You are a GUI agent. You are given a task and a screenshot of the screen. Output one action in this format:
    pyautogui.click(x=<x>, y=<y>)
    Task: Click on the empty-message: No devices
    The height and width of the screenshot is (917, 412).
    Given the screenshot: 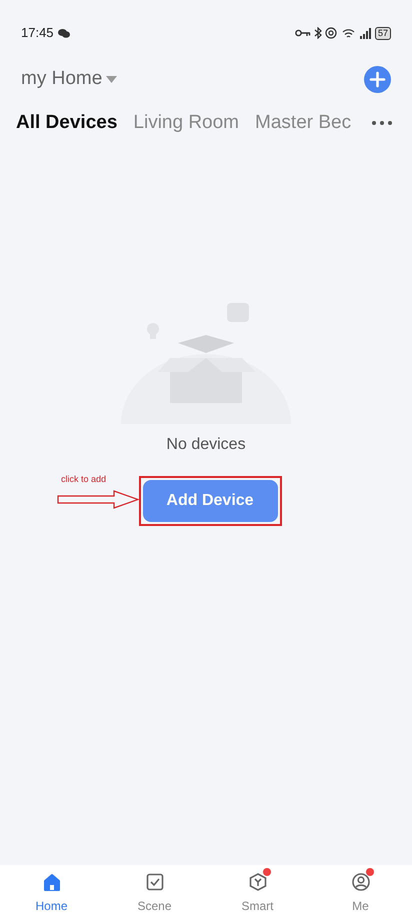 What is the action you would take?
    pyautogui.click(x=206, y=445)
    